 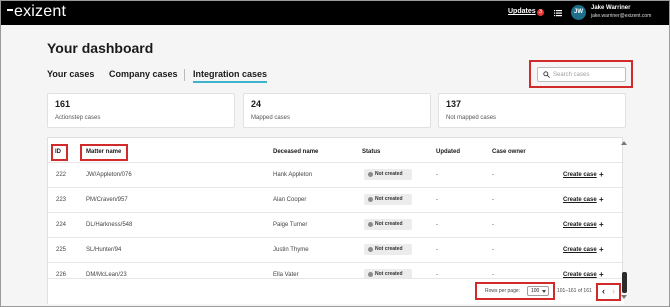 I want to click on cell-deceased-name: Paige Turner, so click(x=290, y=225).